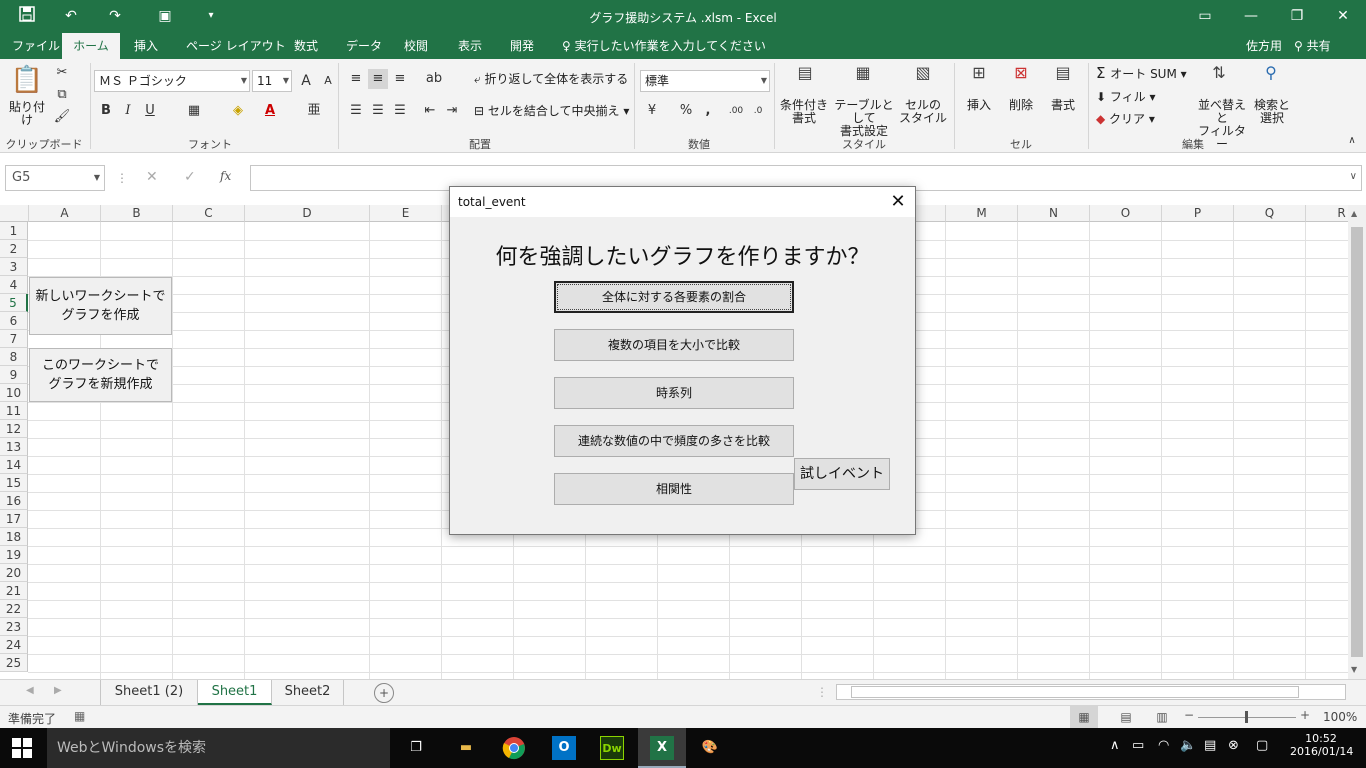 This screenshot has height=768, width=1366. Describe the element at coordinates (62, 117) in the screenshot. I see `format-painter-icon: 🖌` at that location.